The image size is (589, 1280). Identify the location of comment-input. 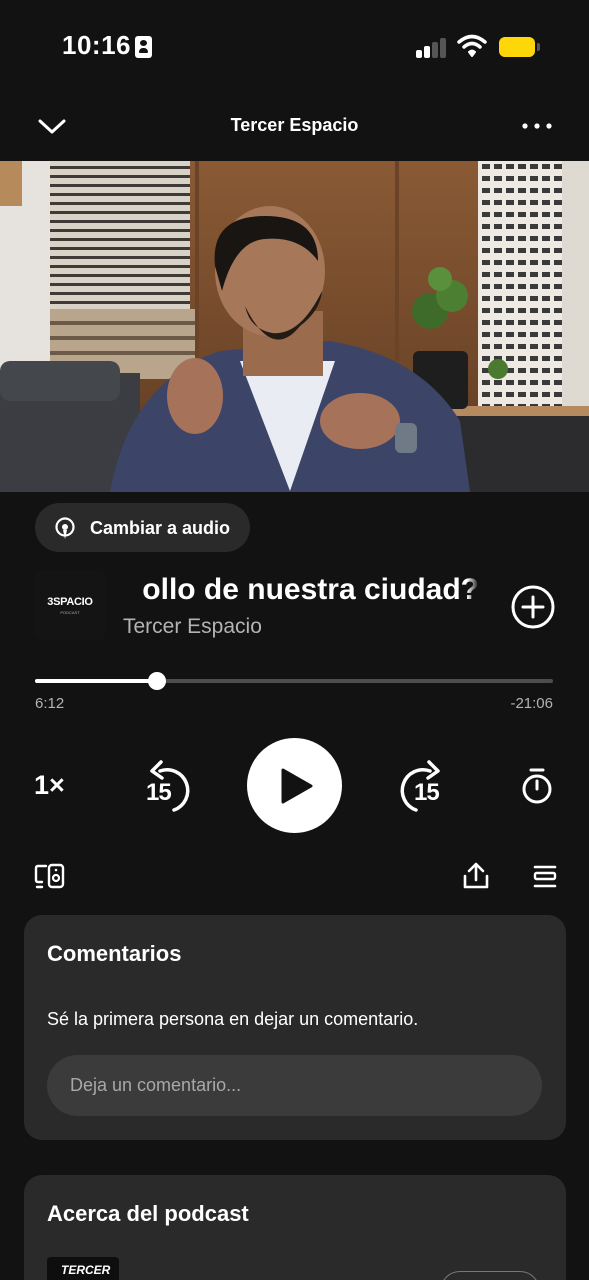
(294, 1085).